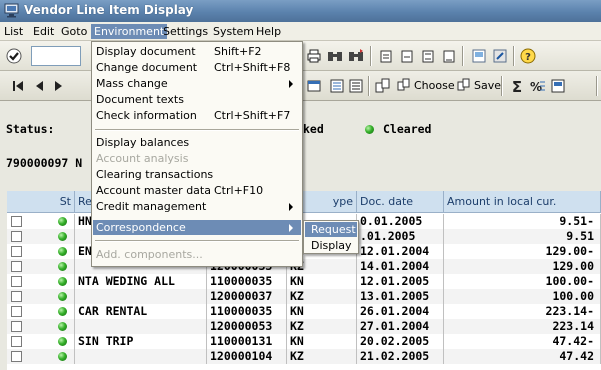  Describe the element at coordinates (197, 83) in the screenshot. I see `menu-item-mass-change: Mass change` at that location.